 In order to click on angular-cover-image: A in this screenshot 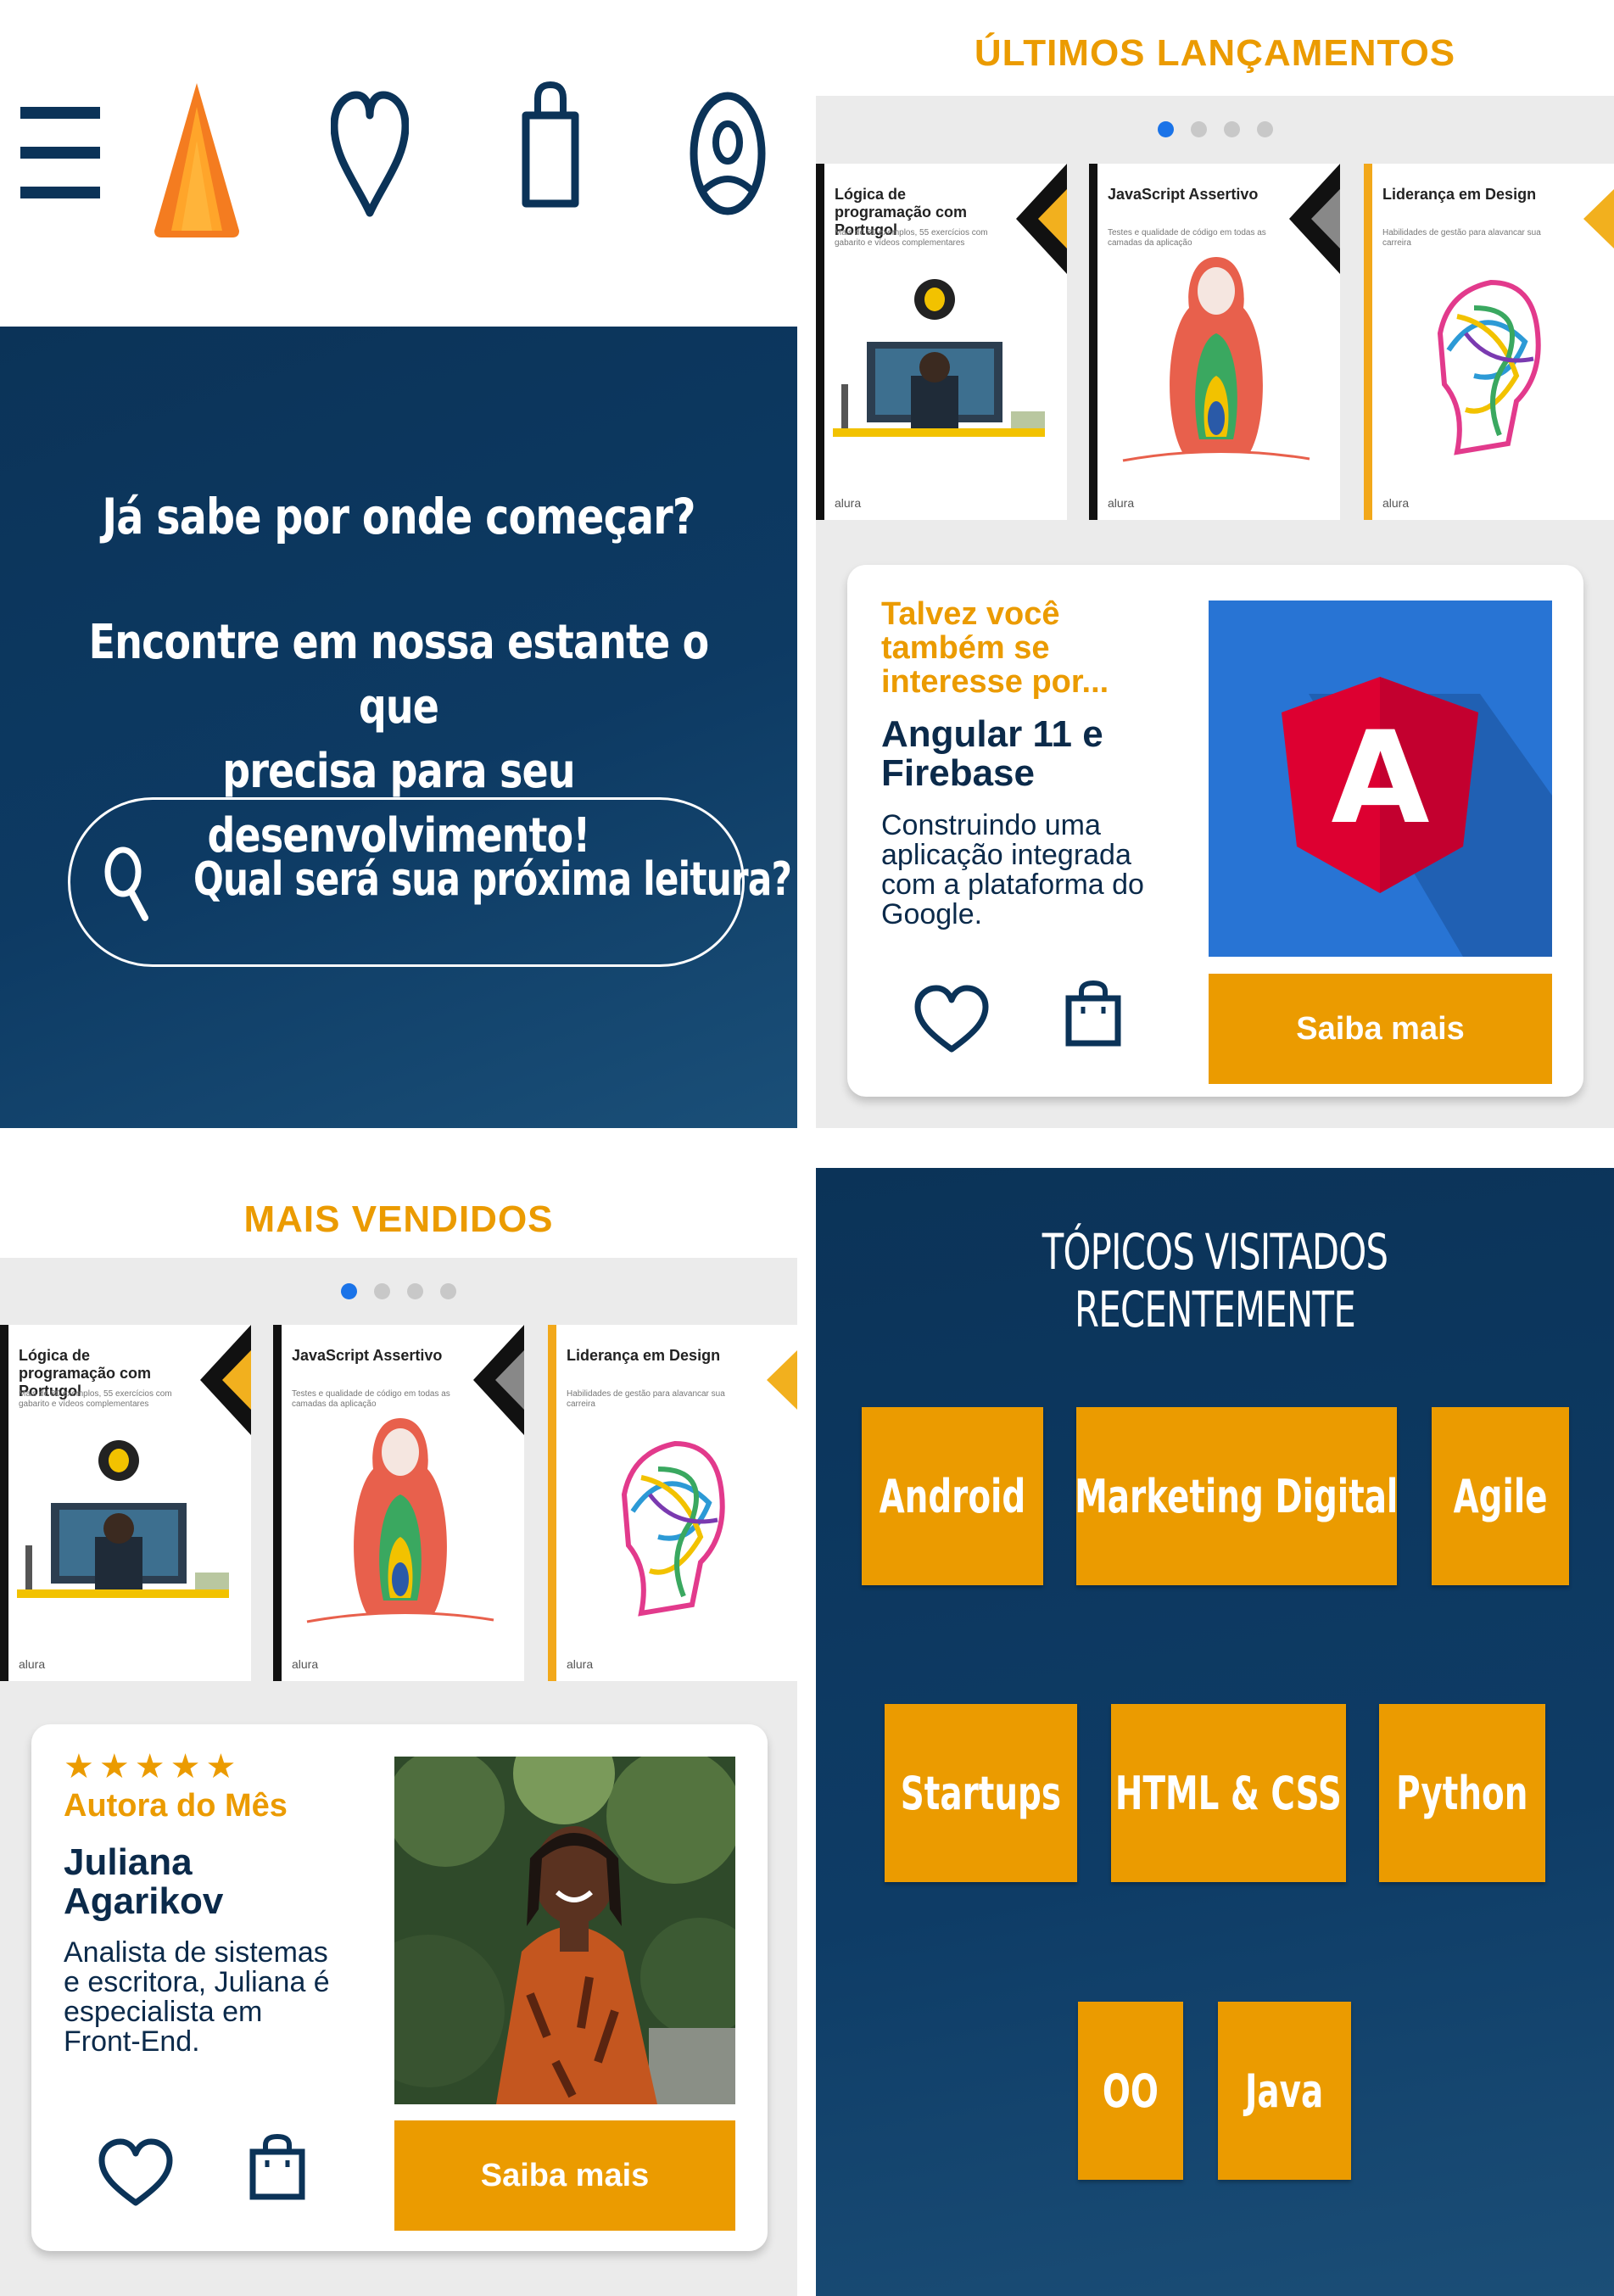, I will do `click(1380, 779)`.